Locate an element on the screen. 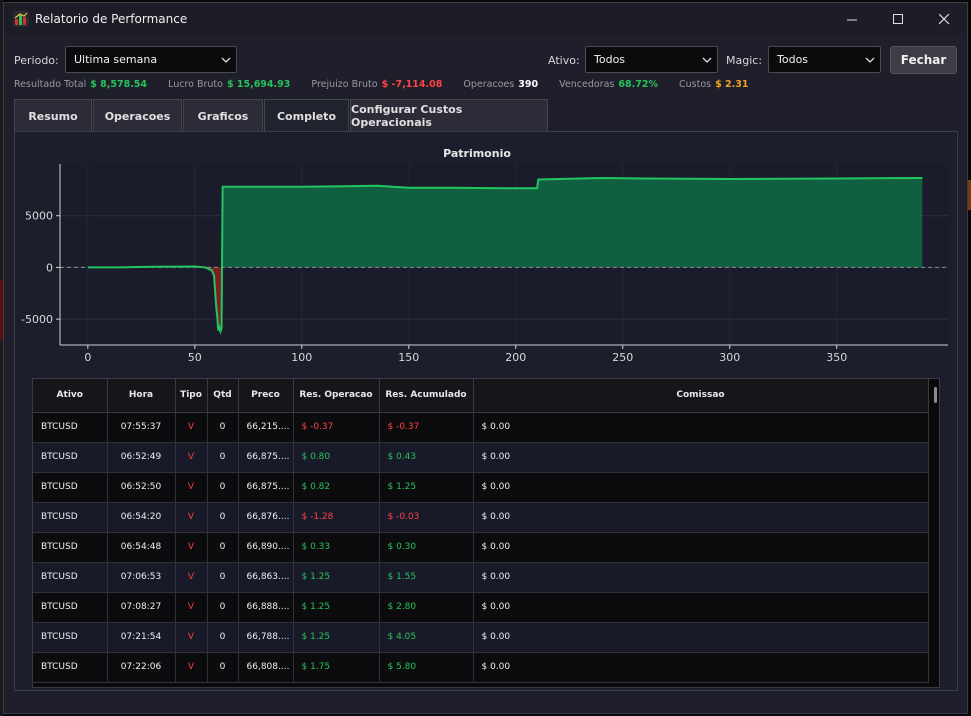  cell-res-acumulado: $ 1.25 is located at coordinates (426, 487).